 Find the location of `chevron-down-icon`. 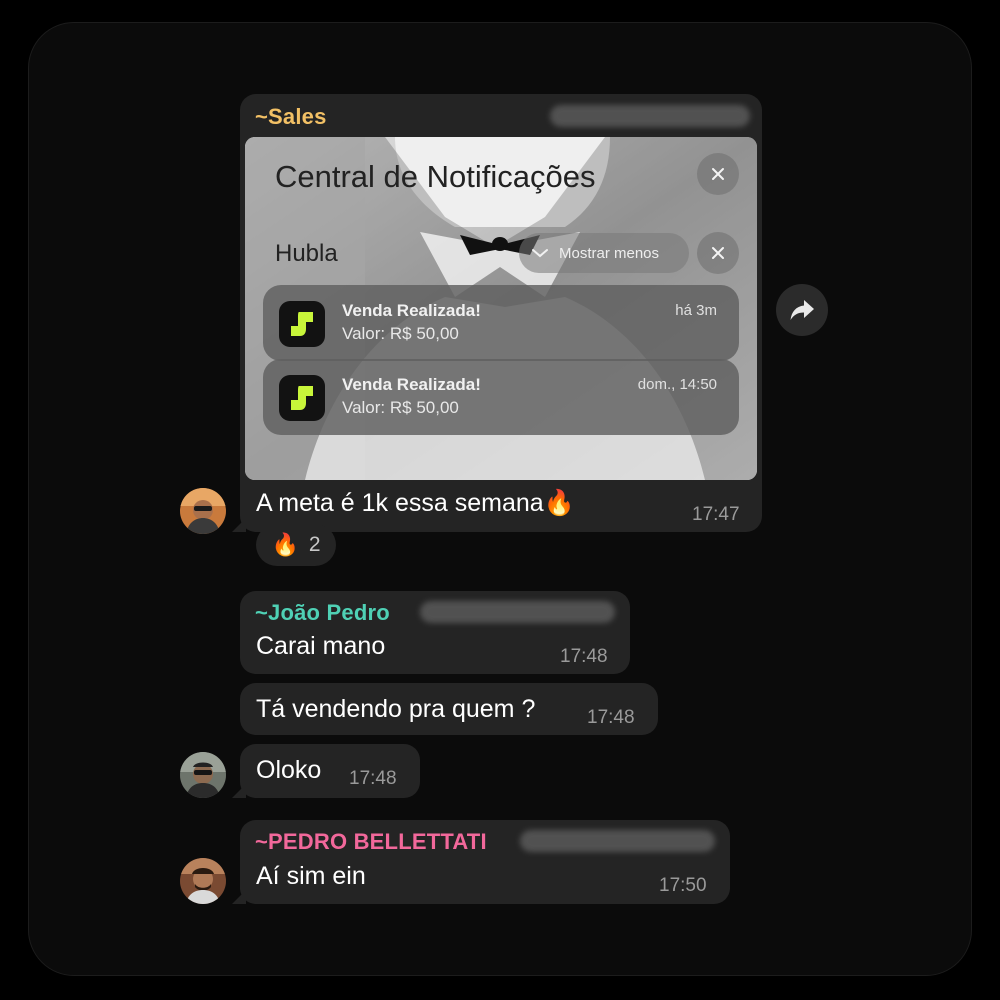

chevron-down-icon is located at coordinates (540, 253).